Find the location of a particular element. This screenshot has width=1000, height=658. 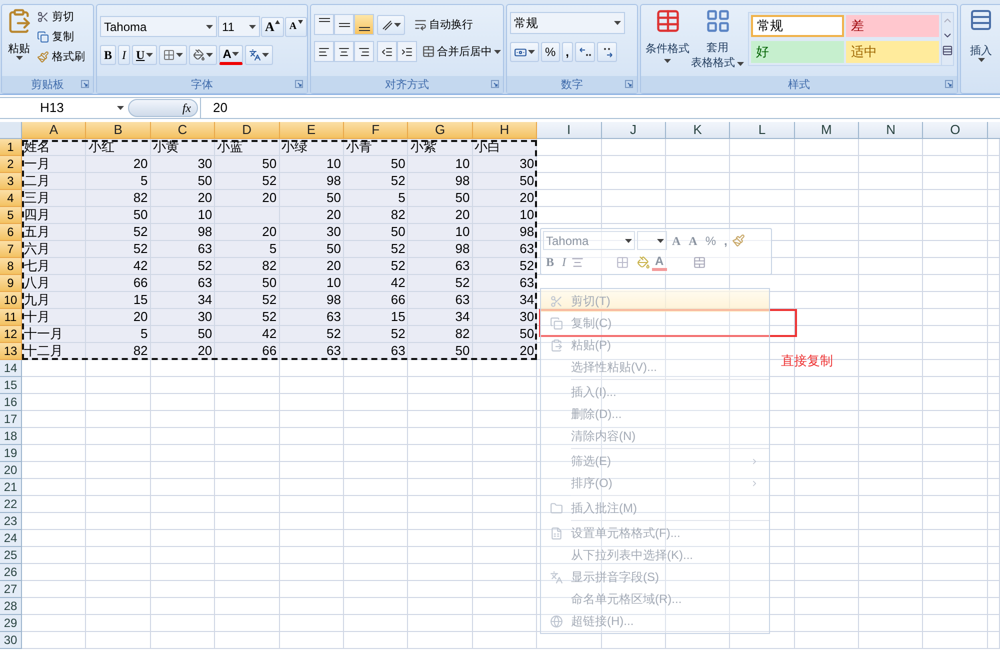

row-header: 8 is located at coordinates (11, 266).